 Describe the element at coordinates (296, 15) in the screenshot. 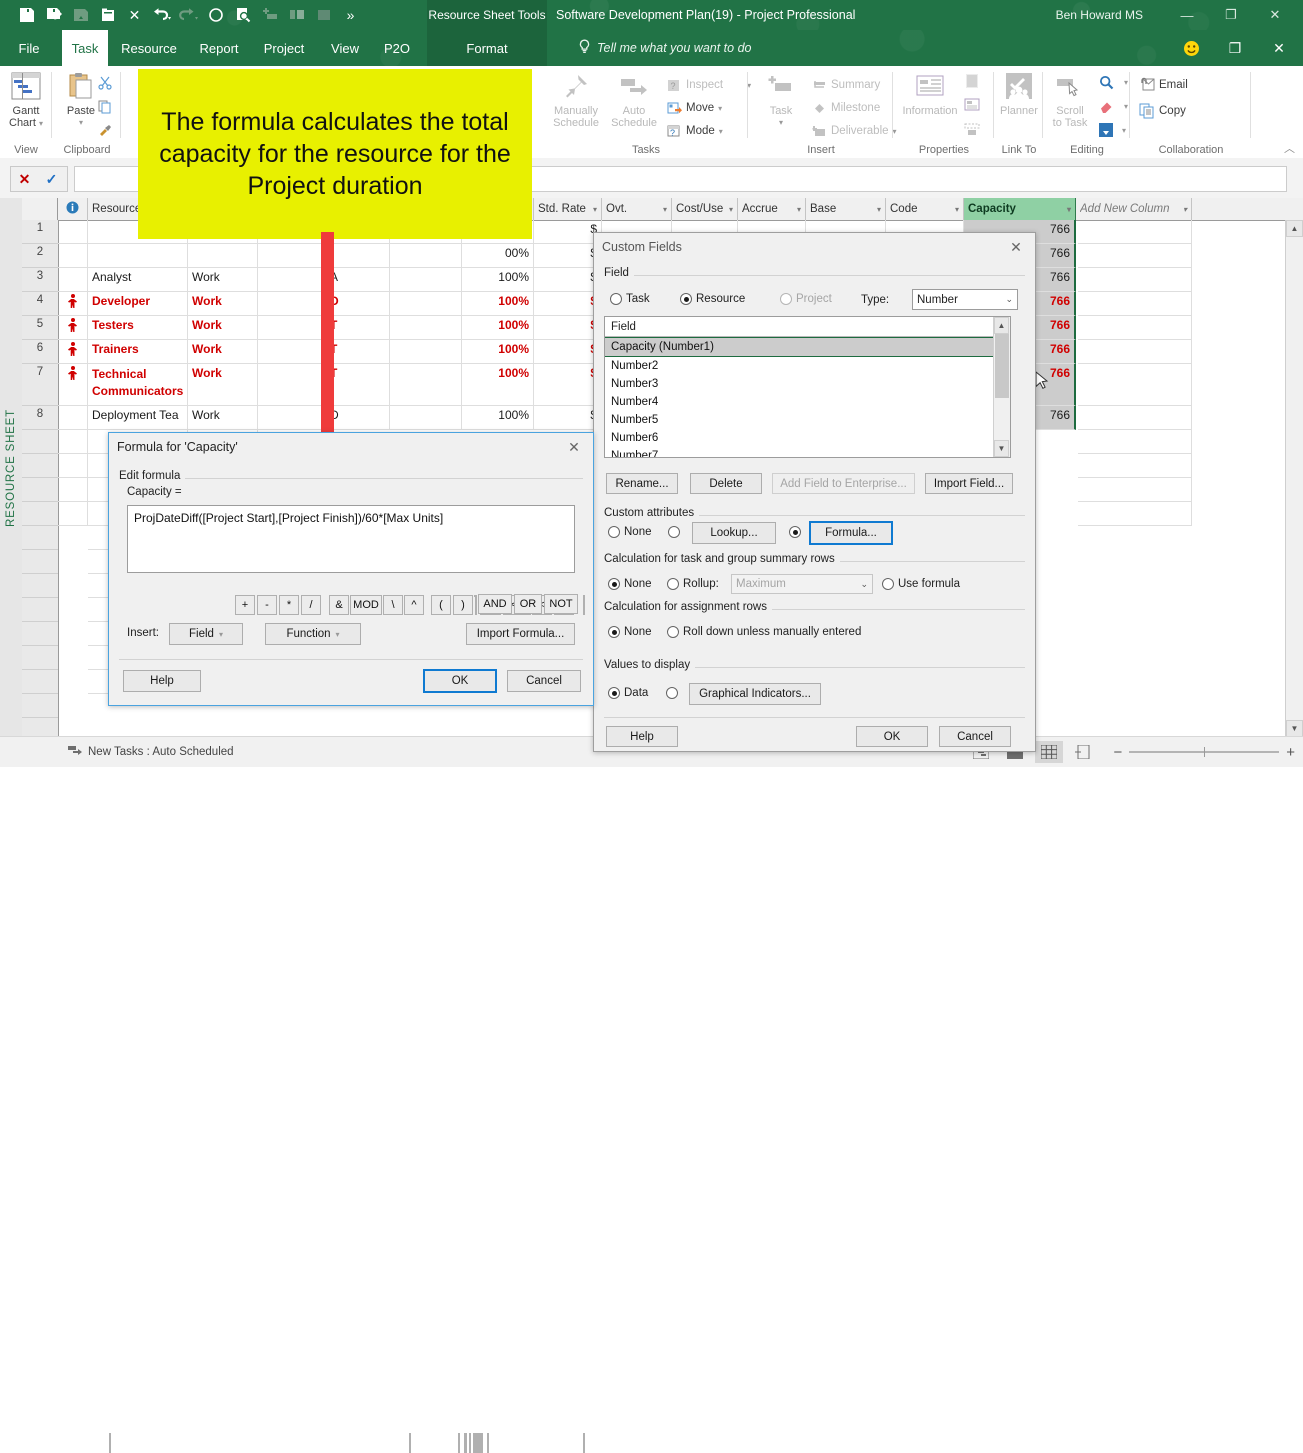

I see `split-icon` at that location.